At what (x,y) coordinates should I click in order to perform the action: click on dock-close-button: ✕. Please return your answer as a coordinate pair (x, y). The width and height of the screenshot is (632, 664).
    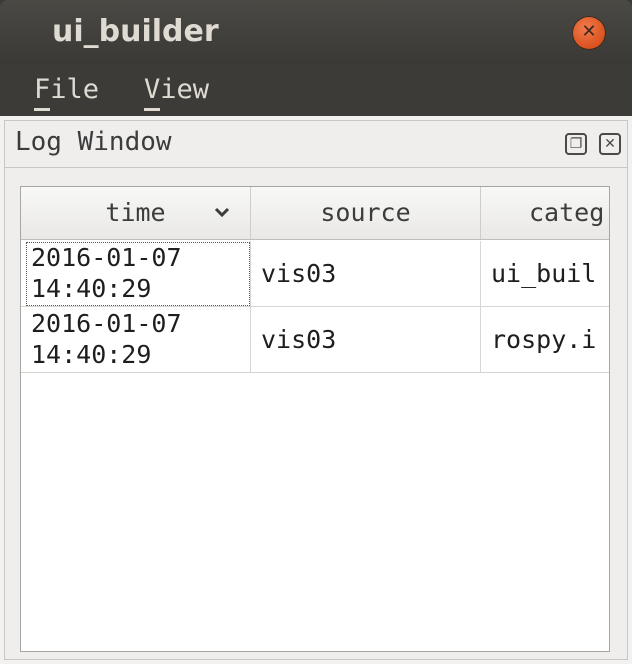
    Looking at the image, I should click on (610, 144).